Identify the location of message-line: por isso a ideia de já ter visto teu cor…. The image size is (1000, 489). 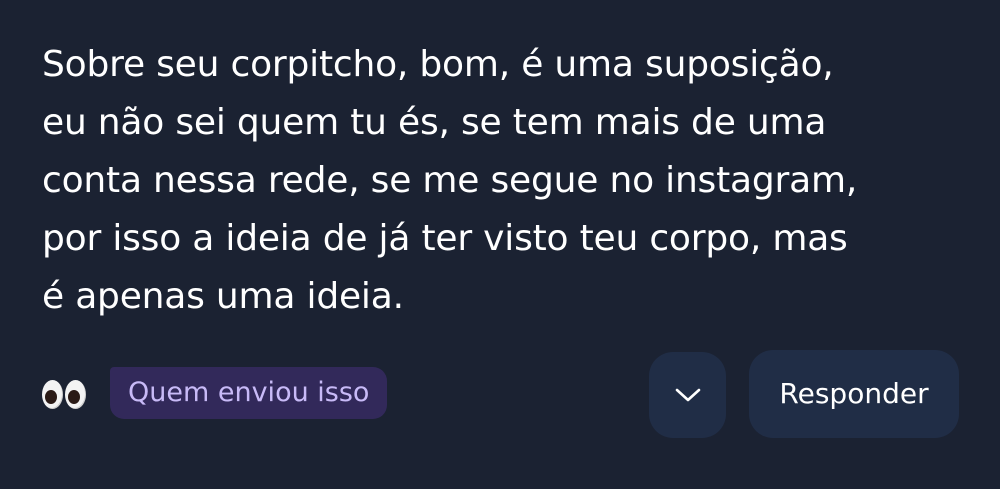
(445, 238).